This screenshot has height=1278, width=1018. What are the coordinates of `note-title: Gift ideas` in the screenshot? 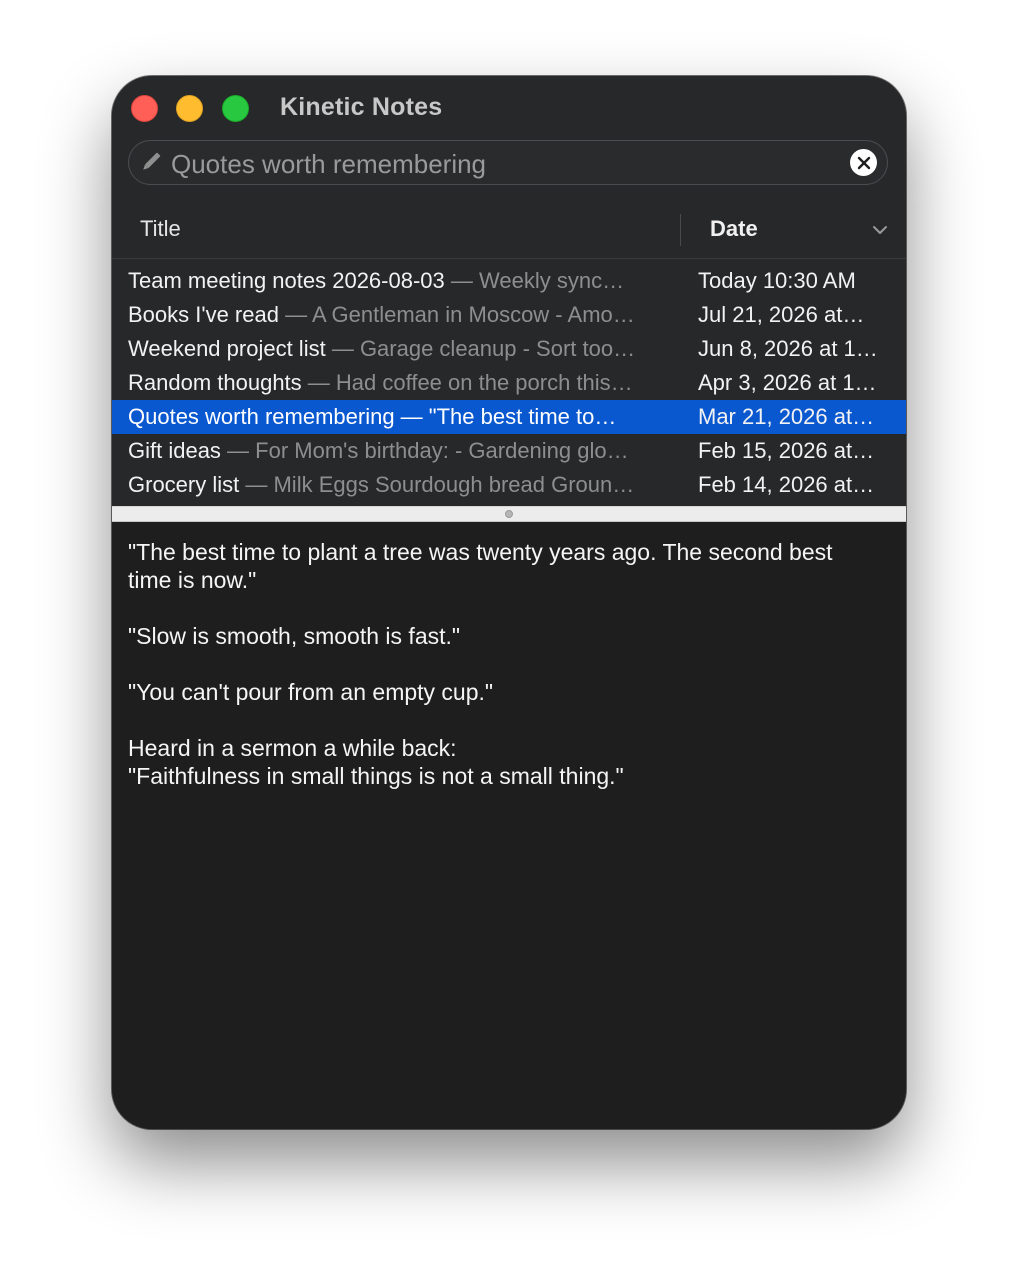 It's located at (174, 450).